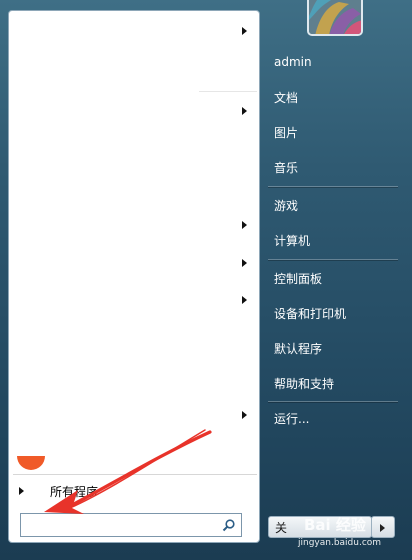 The height and width of the screenshot is (560, 412). I want to click on menu-item-devices-printers: 设备和打印机, so click(335, 313).